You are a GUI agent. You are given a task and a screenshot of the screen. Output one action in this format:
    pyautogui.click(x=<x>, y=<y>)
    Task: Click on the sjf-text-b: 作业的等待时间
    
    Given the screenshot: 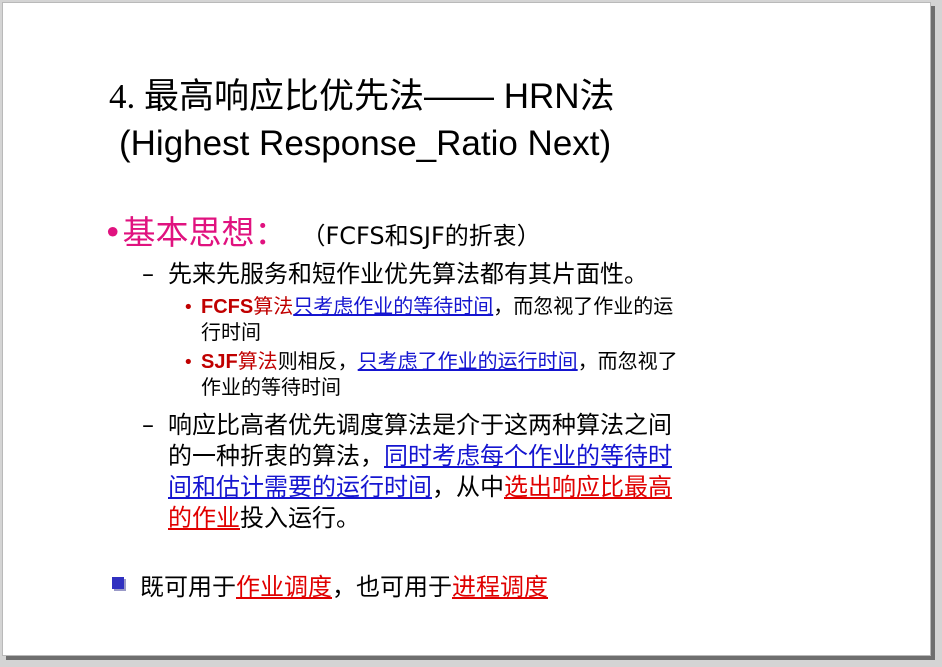 What is the action you would take?
    pyautogui.click(x=271, y=387)
    